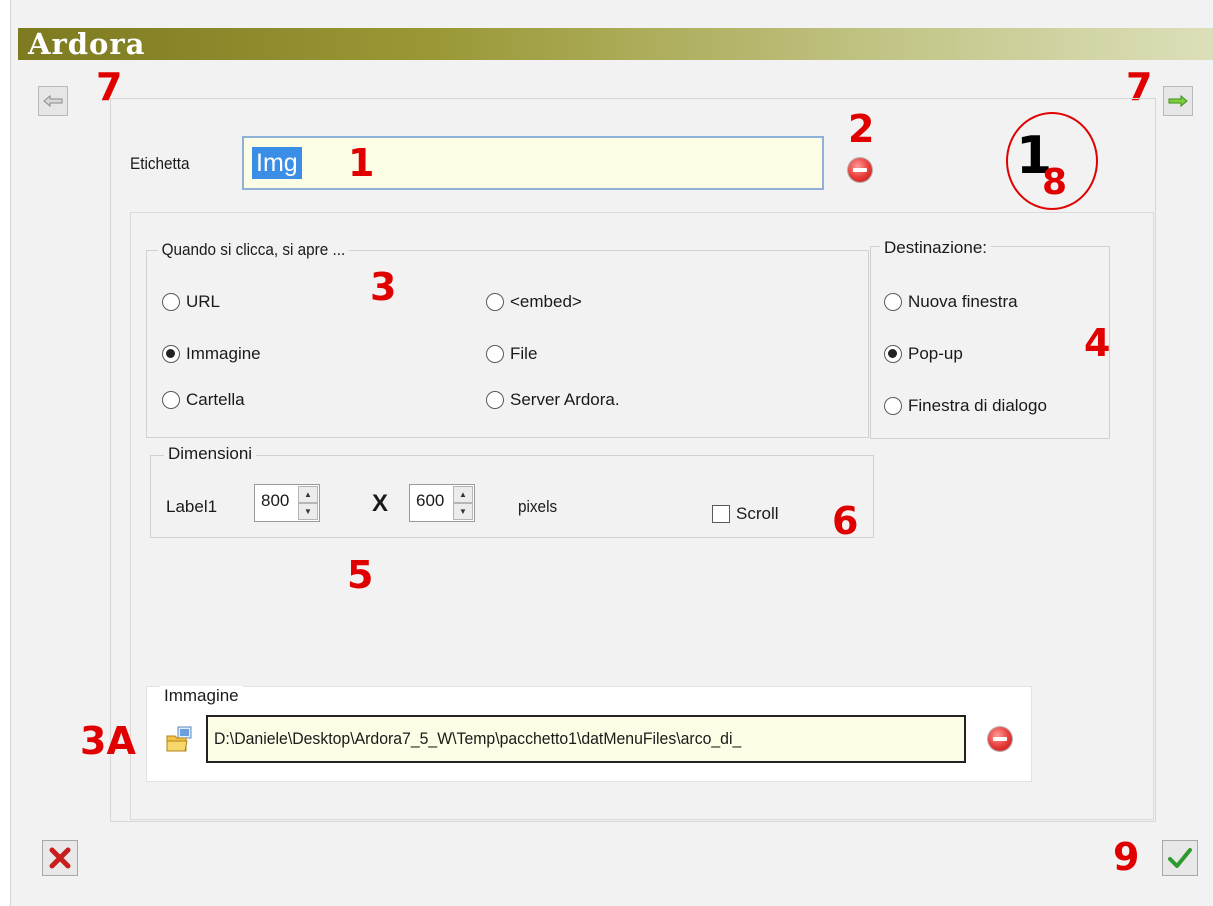  I want to click on annotation-8-subscript: 8, so click(1055, 182).